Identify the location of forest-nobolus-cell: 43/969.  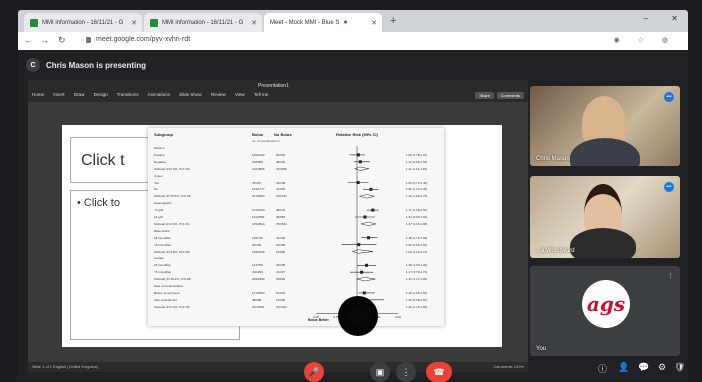
(281, 189).